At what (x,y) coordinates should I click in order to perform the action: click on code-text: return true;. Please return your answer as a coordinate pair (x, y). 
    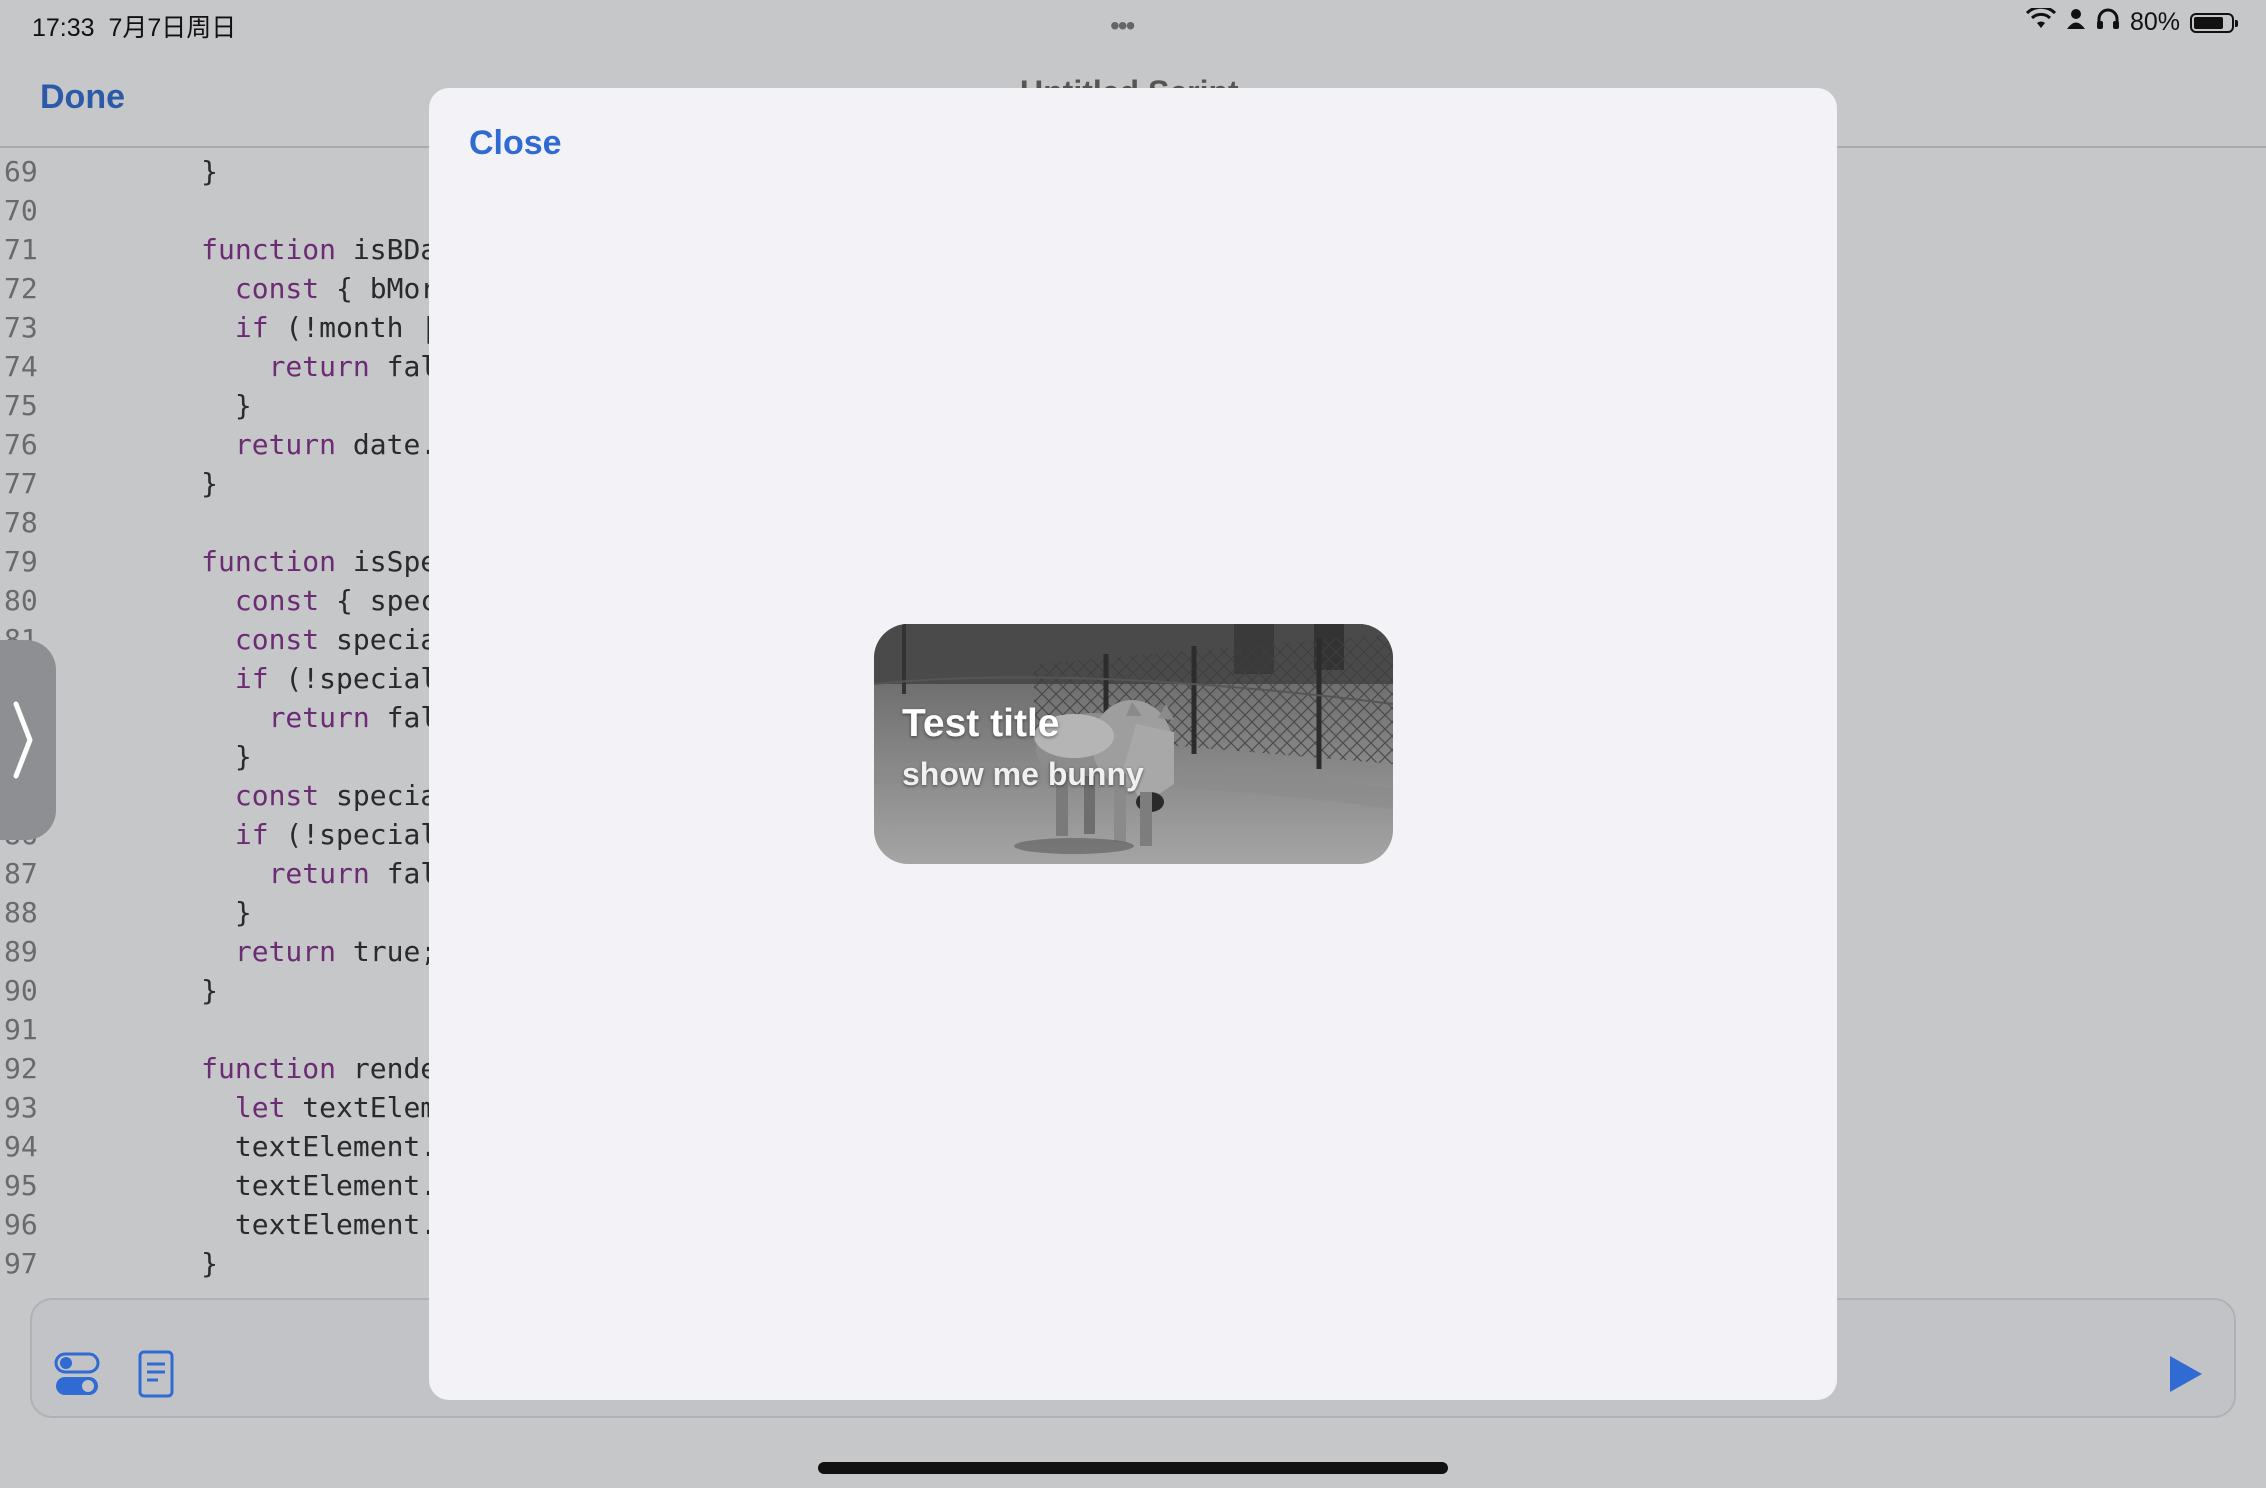
    Looking at the image, I should click on (265, 951).